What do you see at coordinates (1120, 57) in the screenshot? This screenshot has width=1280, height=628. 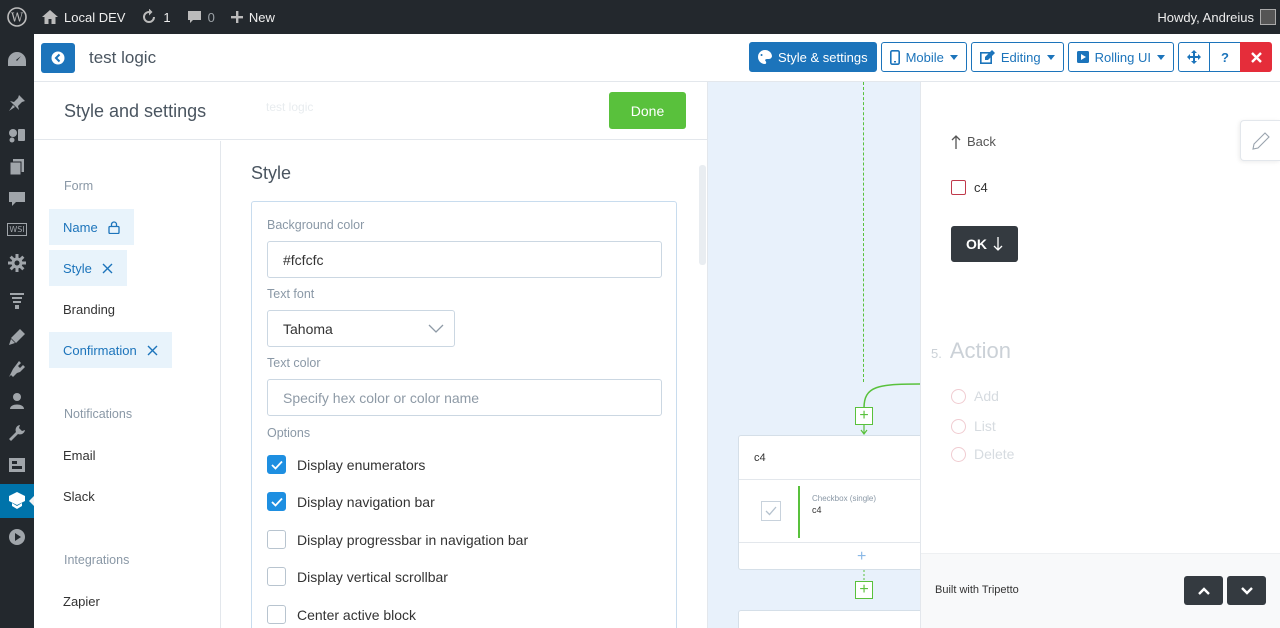 I see `preview-style-dropdown: Rolling UI` at bounding box center [1120, 57].